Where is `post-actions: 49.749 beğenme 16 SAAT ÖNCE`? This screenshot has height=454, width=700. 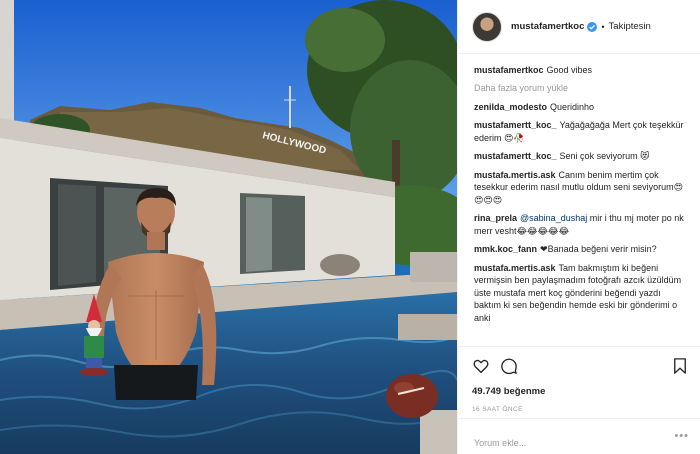
post-actions: 49.749 beğenme 16 SAAT ÖNCE is located at coordinates (579, 379).